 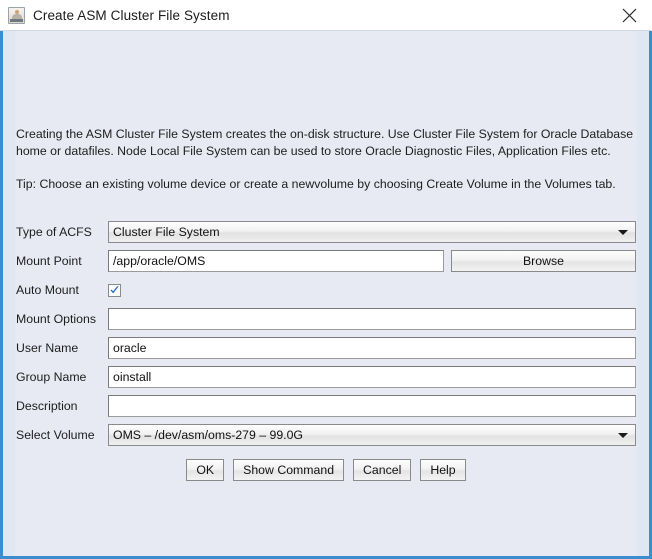 I want to click on close-icon, so click(x=629, y=15).